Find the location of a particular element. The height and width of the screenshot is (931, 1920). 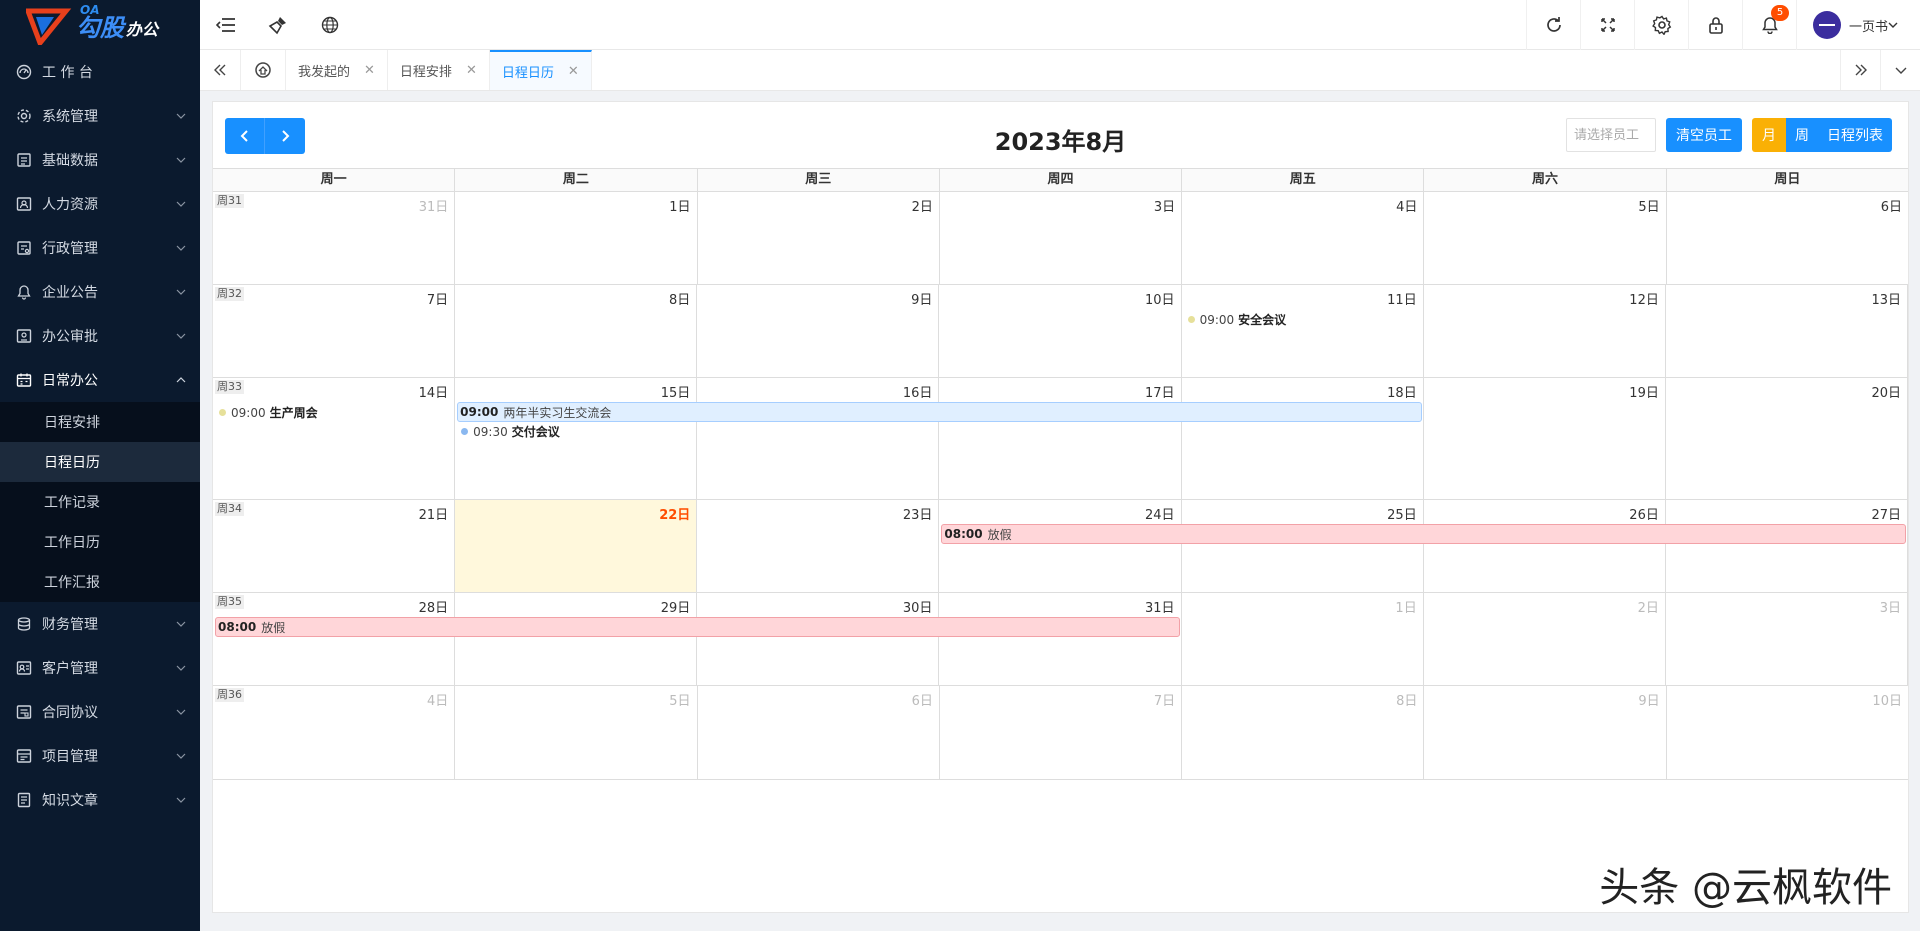

tabs-scroll-right-icon is located at coordinates (1860, 70).